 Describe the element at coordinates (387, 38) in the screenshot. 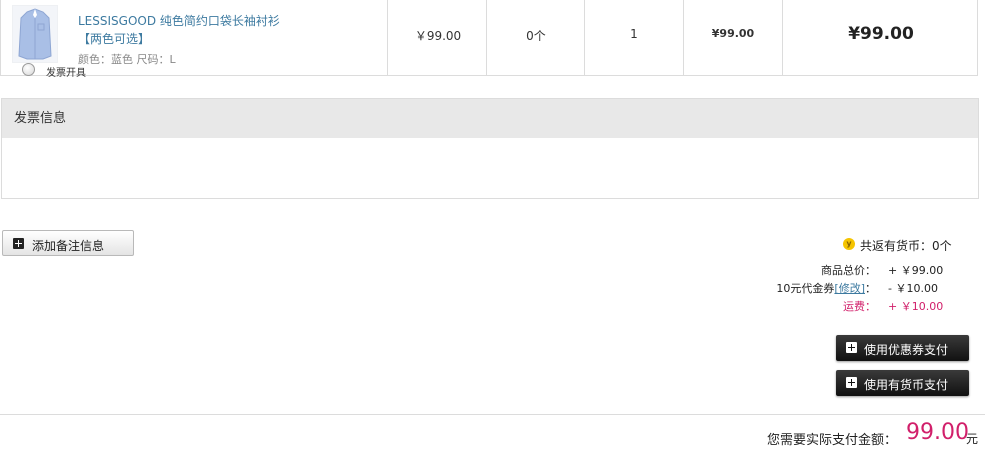

I see `column-divider` at that location.